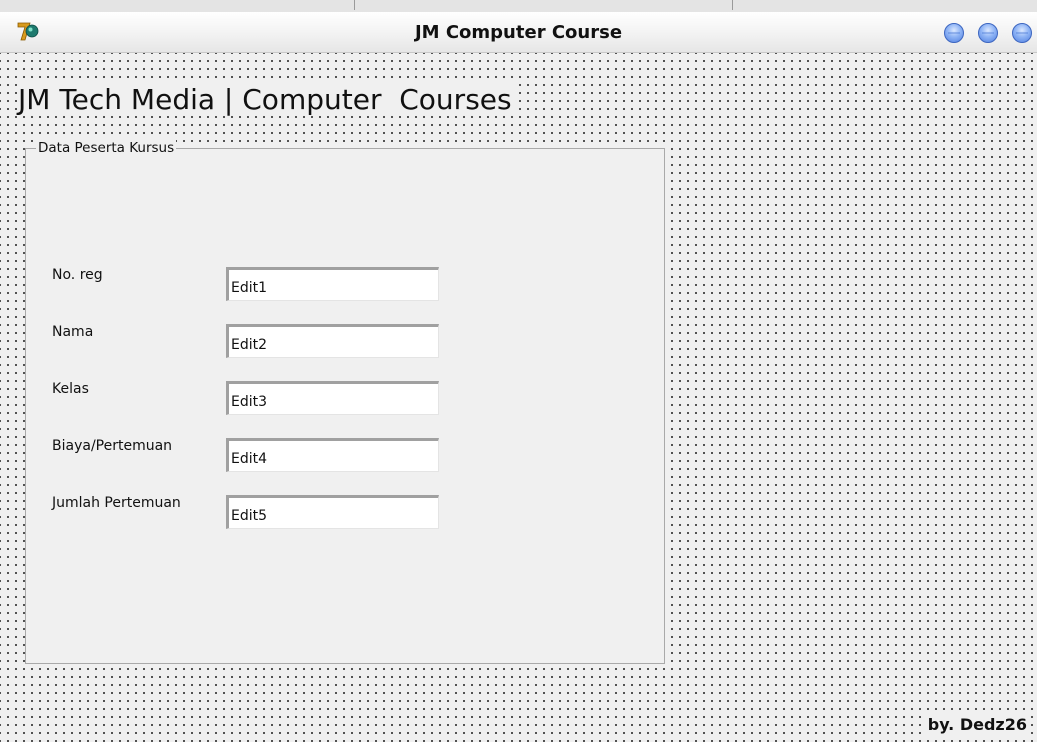 This screenshot has height=742, width=1037. I want to click on label-kelas: Kelas, so click(70, 389).